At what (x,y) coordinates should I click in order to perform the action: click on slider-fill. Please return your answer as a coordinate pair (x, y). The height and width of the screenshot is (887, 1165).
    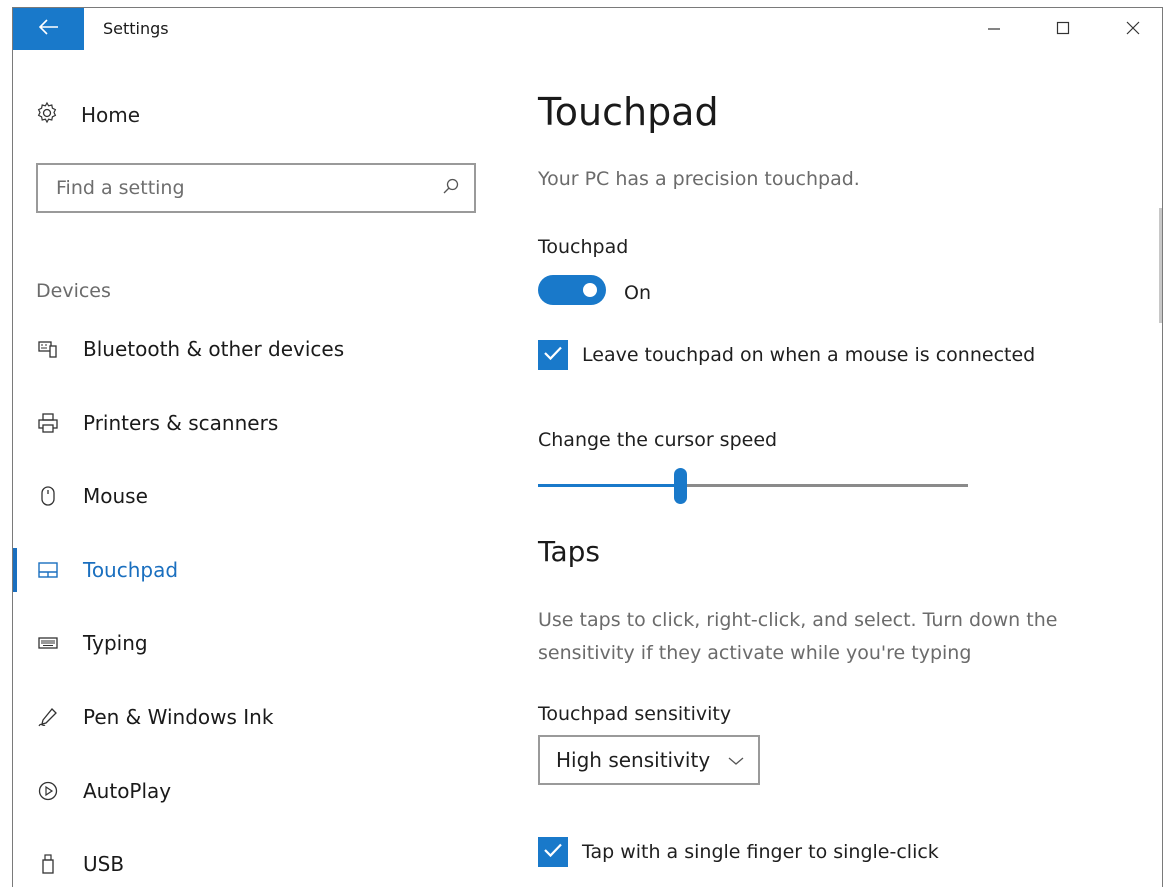
    Looking at the image, I should click on (609, 485).